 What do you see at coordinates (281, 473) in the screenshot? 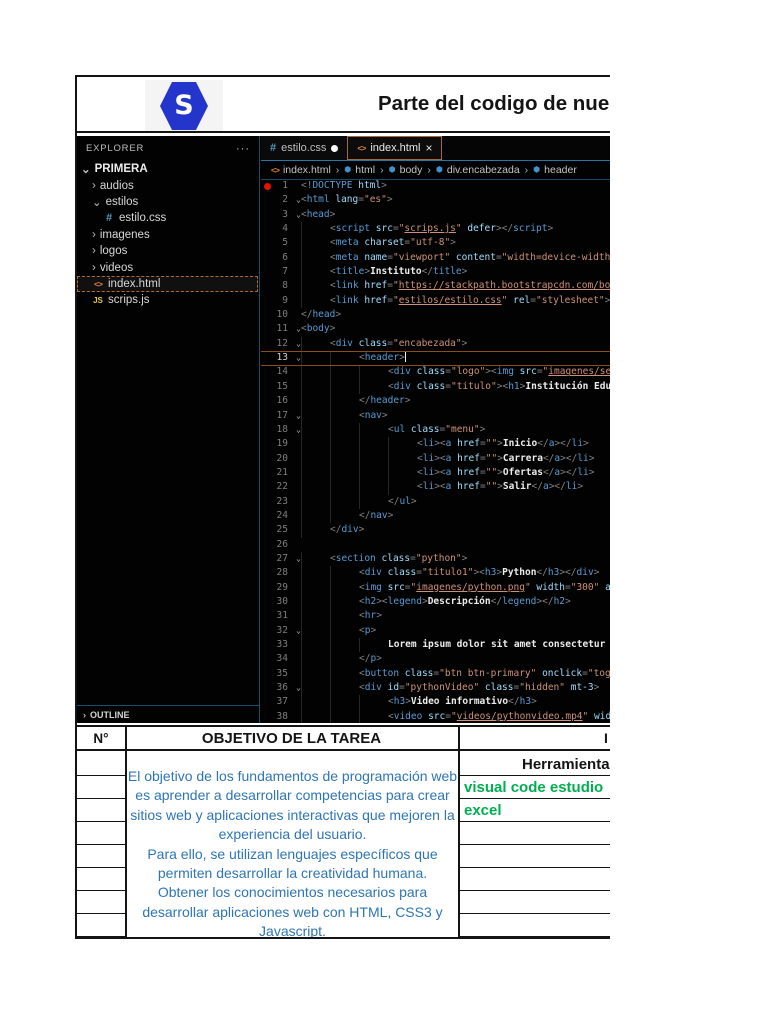
I see `gutter: 21` at bounding box center [281, 473].